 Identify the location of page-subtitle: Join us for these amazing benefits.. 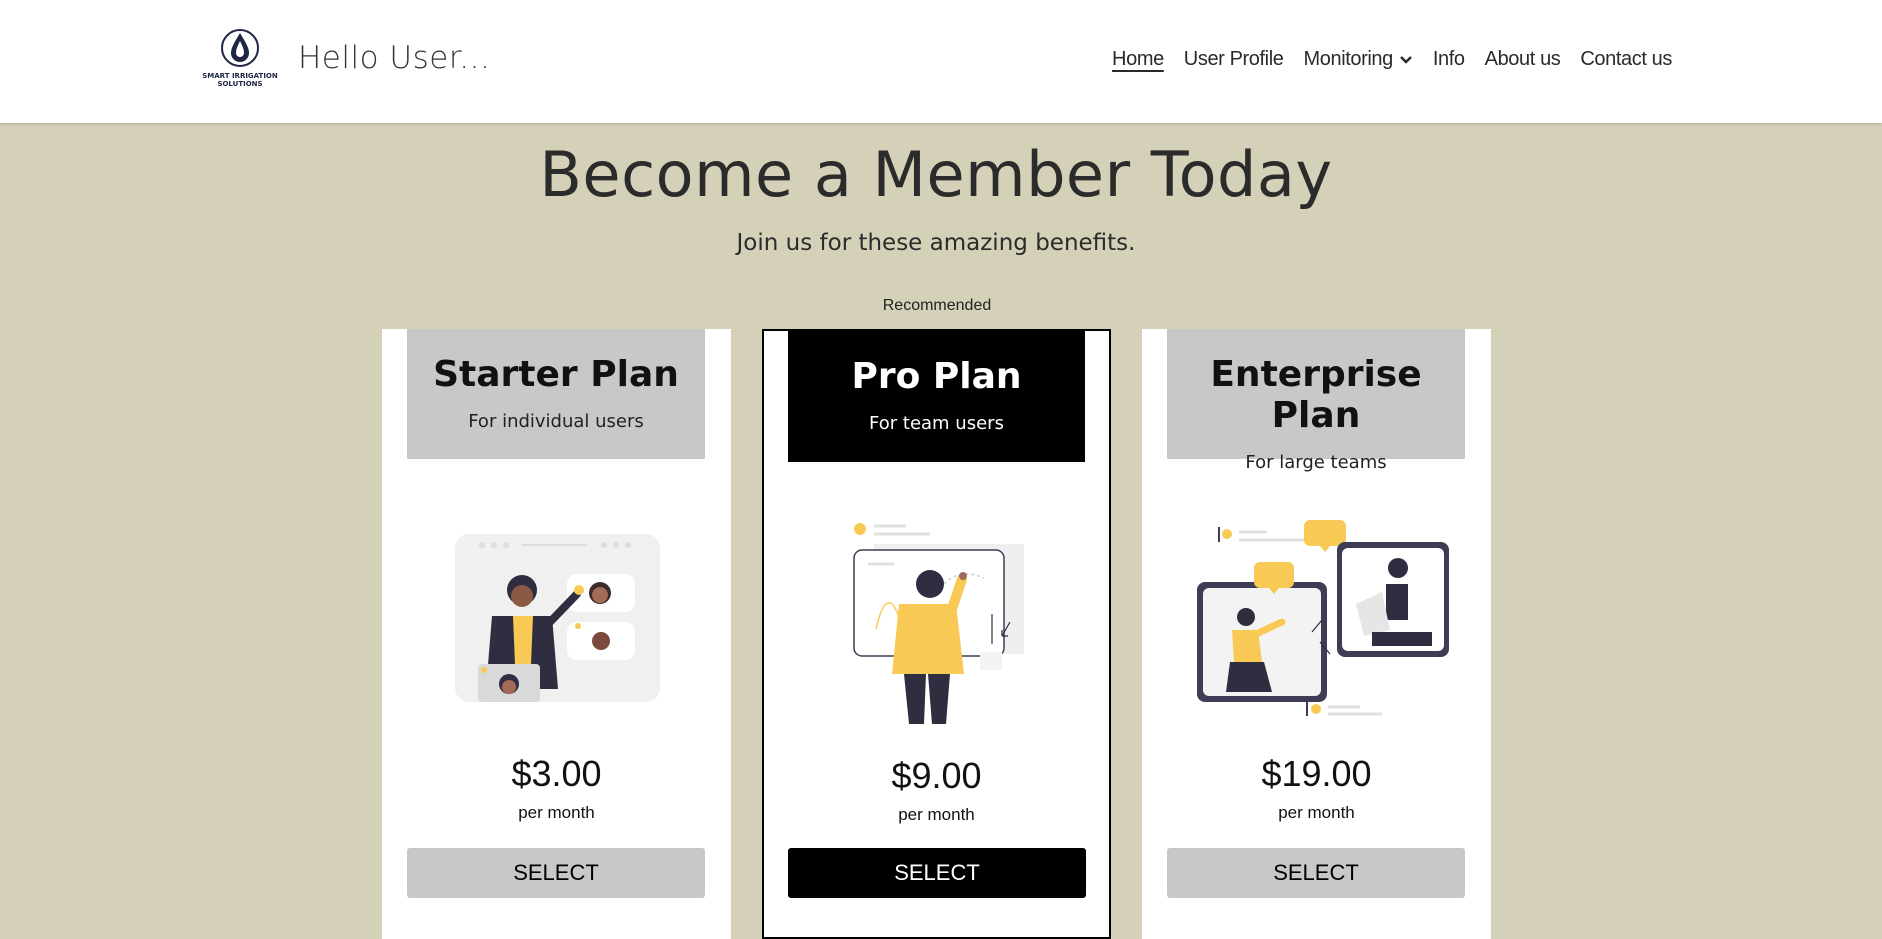
(936, 243).